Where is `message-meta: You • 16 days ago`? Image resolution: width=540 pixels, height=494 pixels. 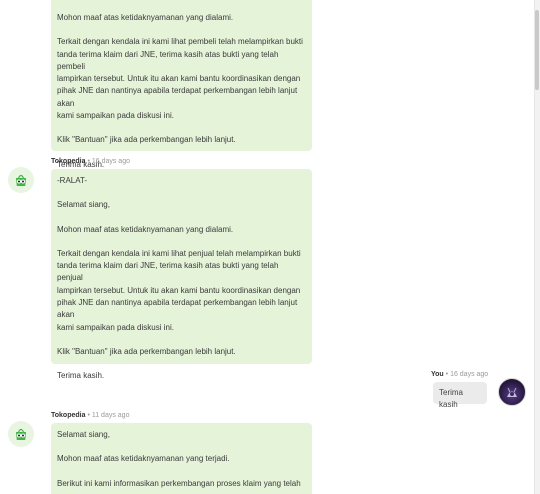 message-meta: You • 16 days ago is located at coordinates (459, 374).